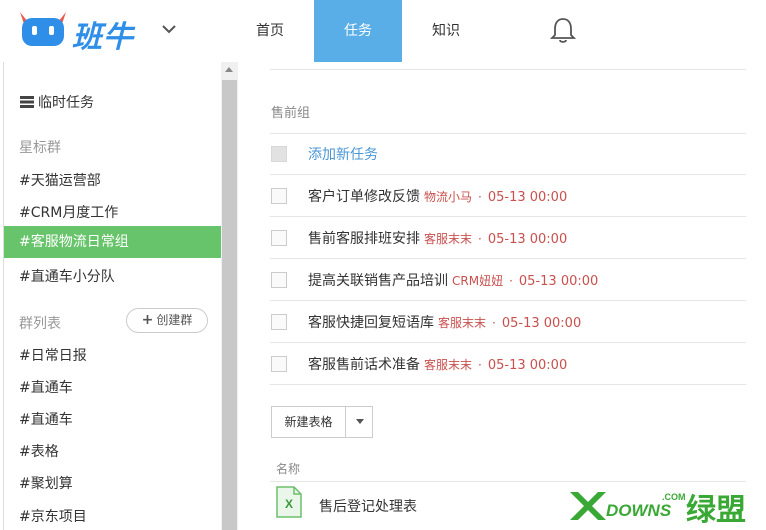 This screenshot has height=530, width=766. I want to click on nav-tasks: 任务, so click(358, 31).